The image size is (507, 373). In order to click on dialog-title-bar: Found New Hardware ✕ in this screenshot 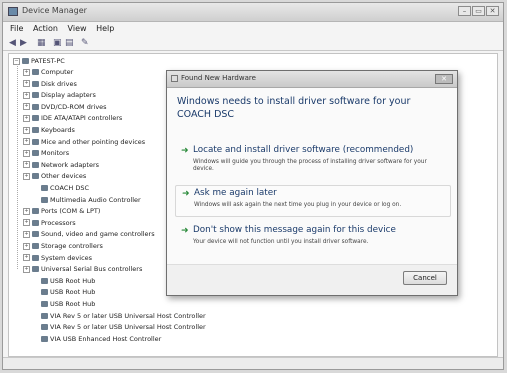, I will do `click(312, 79)`.